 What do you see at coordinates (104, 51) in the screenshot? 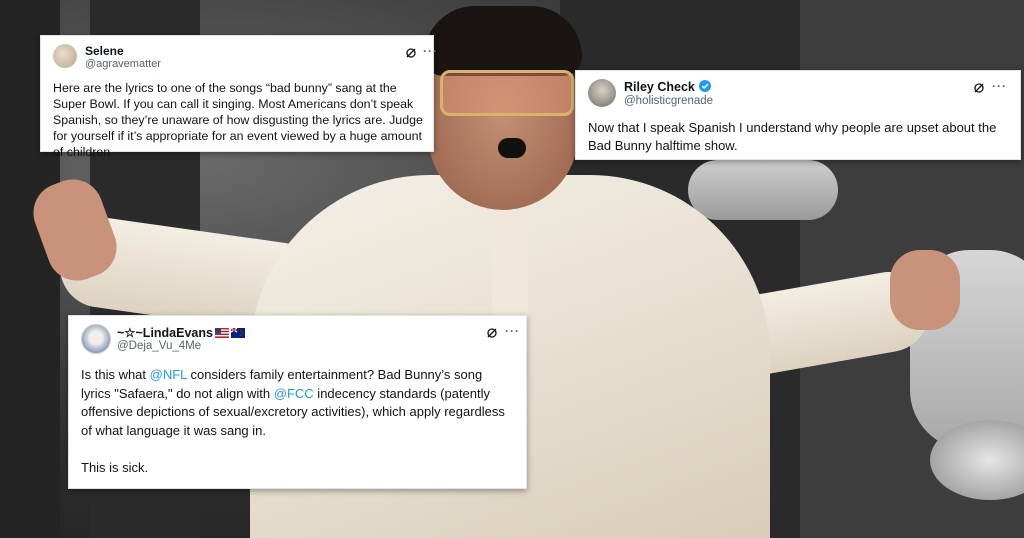
I see `display-name: Selene` at bounding box center [104, 51].